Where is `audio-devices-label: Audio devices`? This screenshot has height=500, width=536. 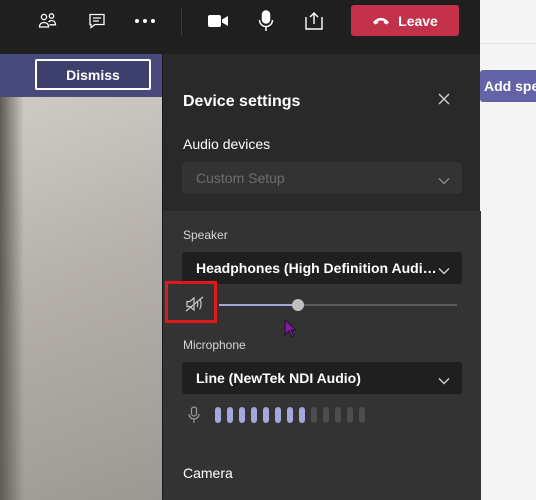
audio-devices-label: Audio devices is located at coordinates (227, 144).